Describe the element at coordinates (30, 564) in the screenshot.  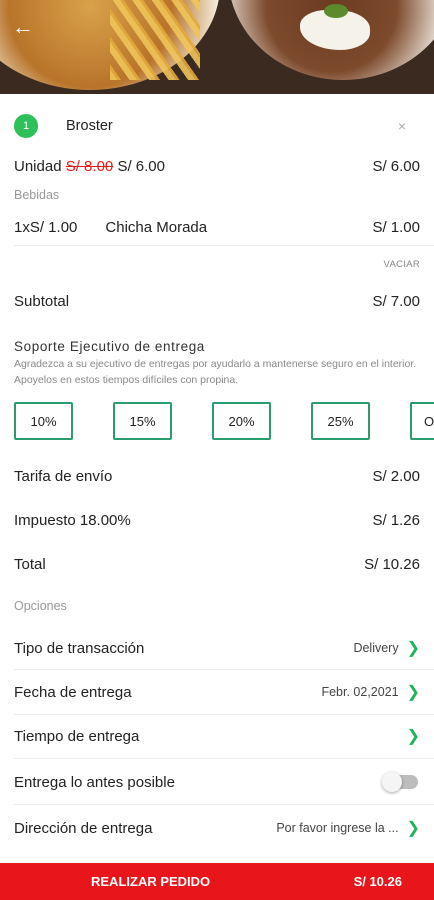
I see `total-label: Total` at that location.